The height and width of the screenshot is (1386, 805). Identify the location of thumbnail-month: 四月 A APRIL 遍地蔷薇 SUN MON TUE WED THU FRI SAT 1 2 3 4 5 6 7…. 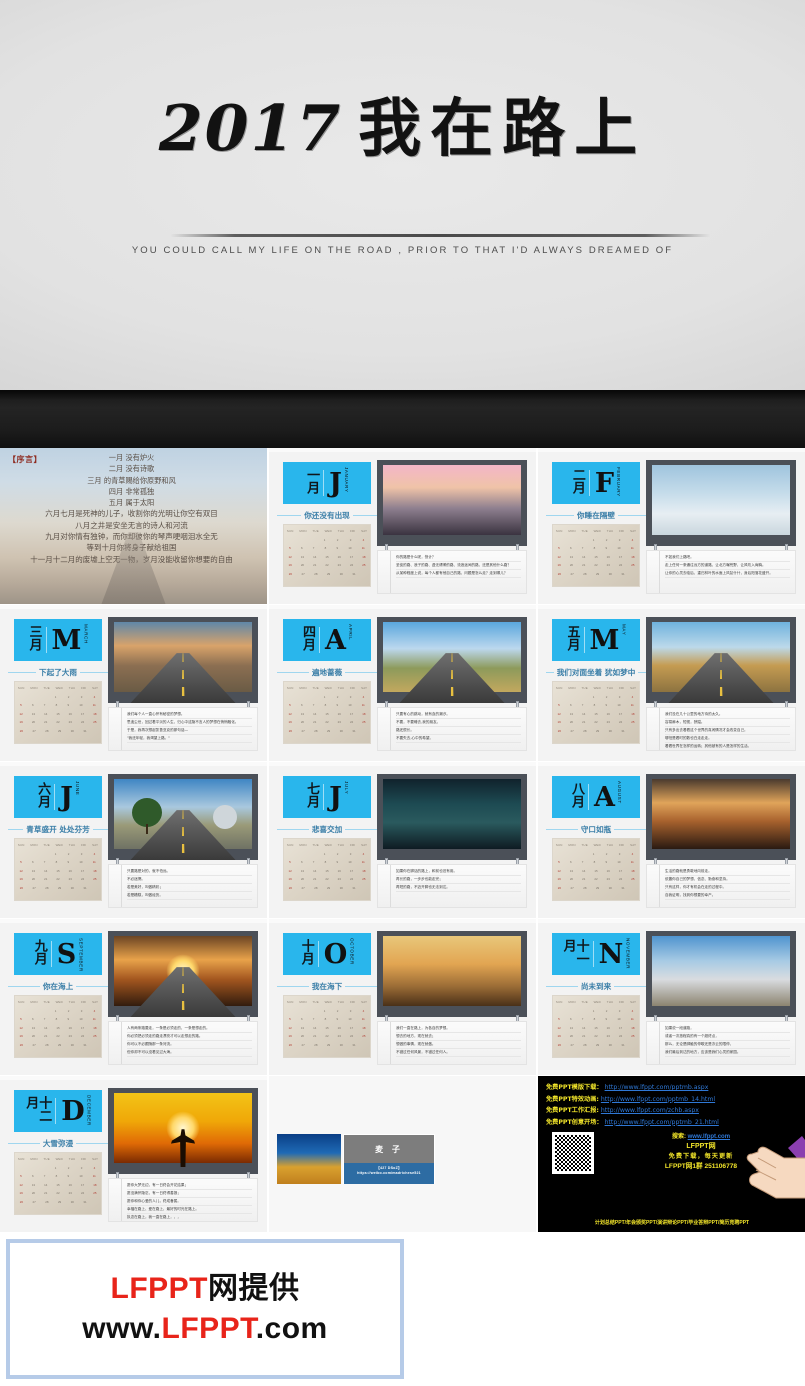
(403, 683).